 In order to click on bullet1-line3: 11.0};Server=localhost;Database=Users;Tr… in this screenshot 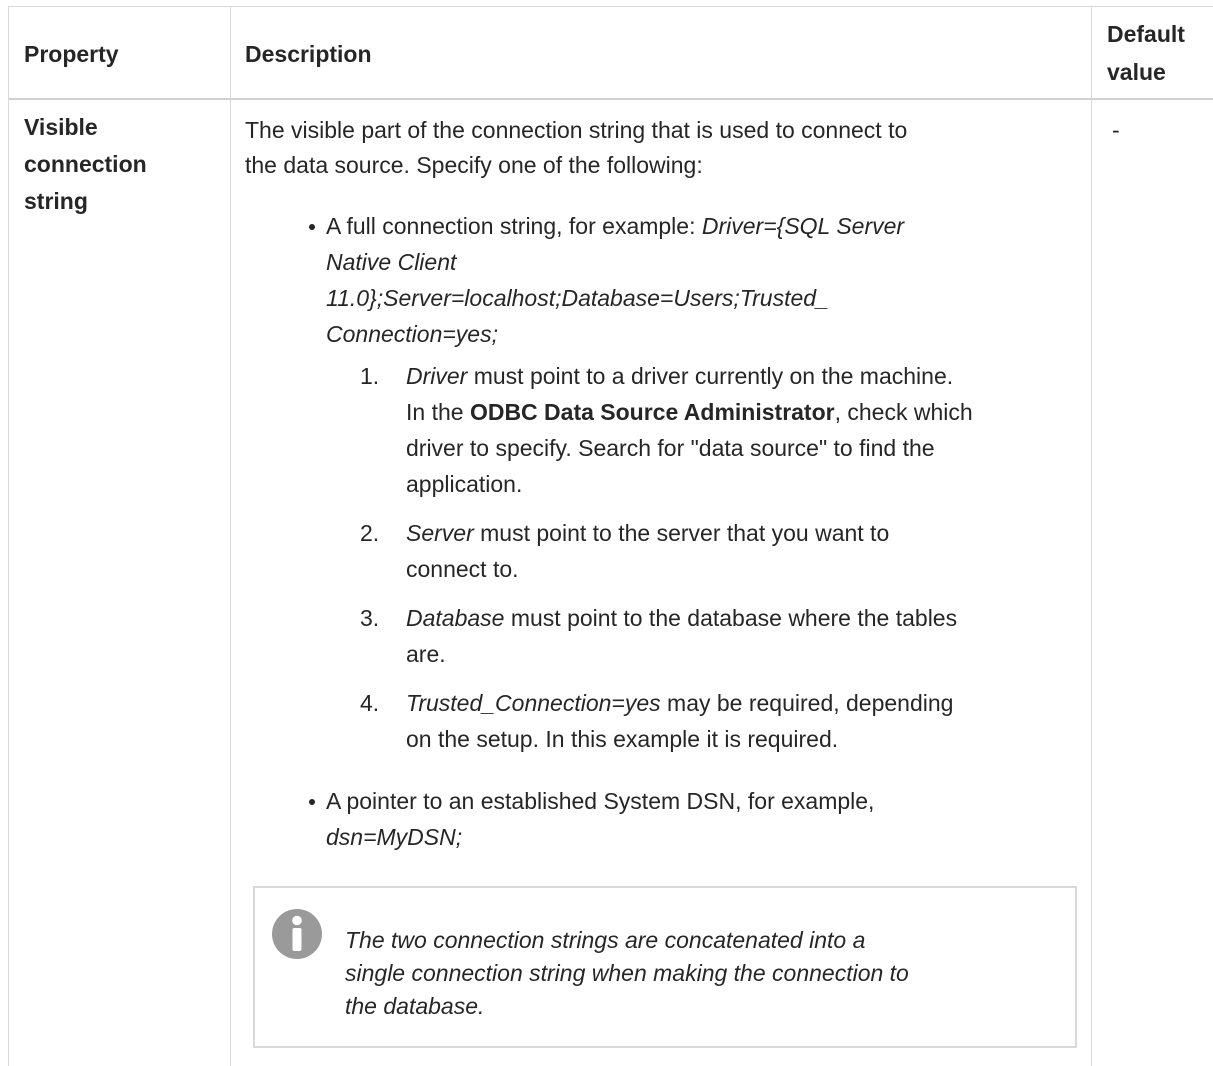, I will do `click(577, 298)`.